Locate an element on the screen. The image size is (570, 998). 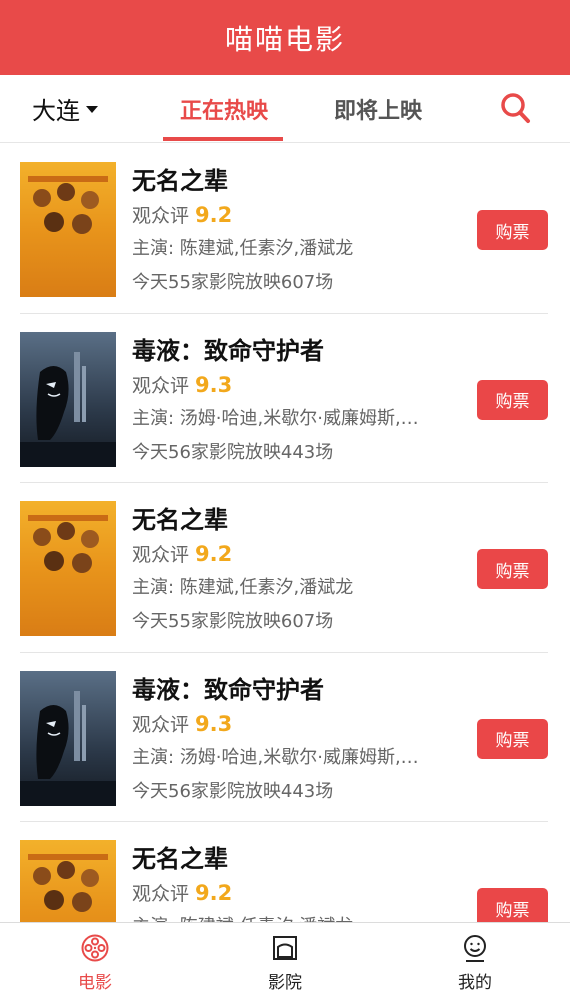
cinema-icon is located at coordinates (285, 948).